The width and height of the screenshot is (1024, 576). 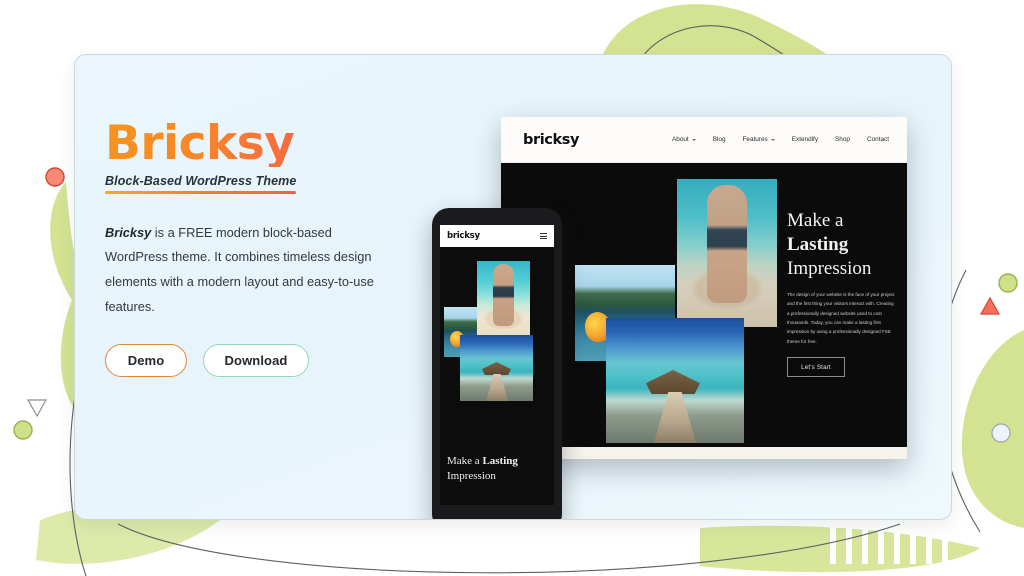 What do you see at coordinates (680, 139) in the screenshot?
I see `nav-label: About` at bounding box center [680, 139].